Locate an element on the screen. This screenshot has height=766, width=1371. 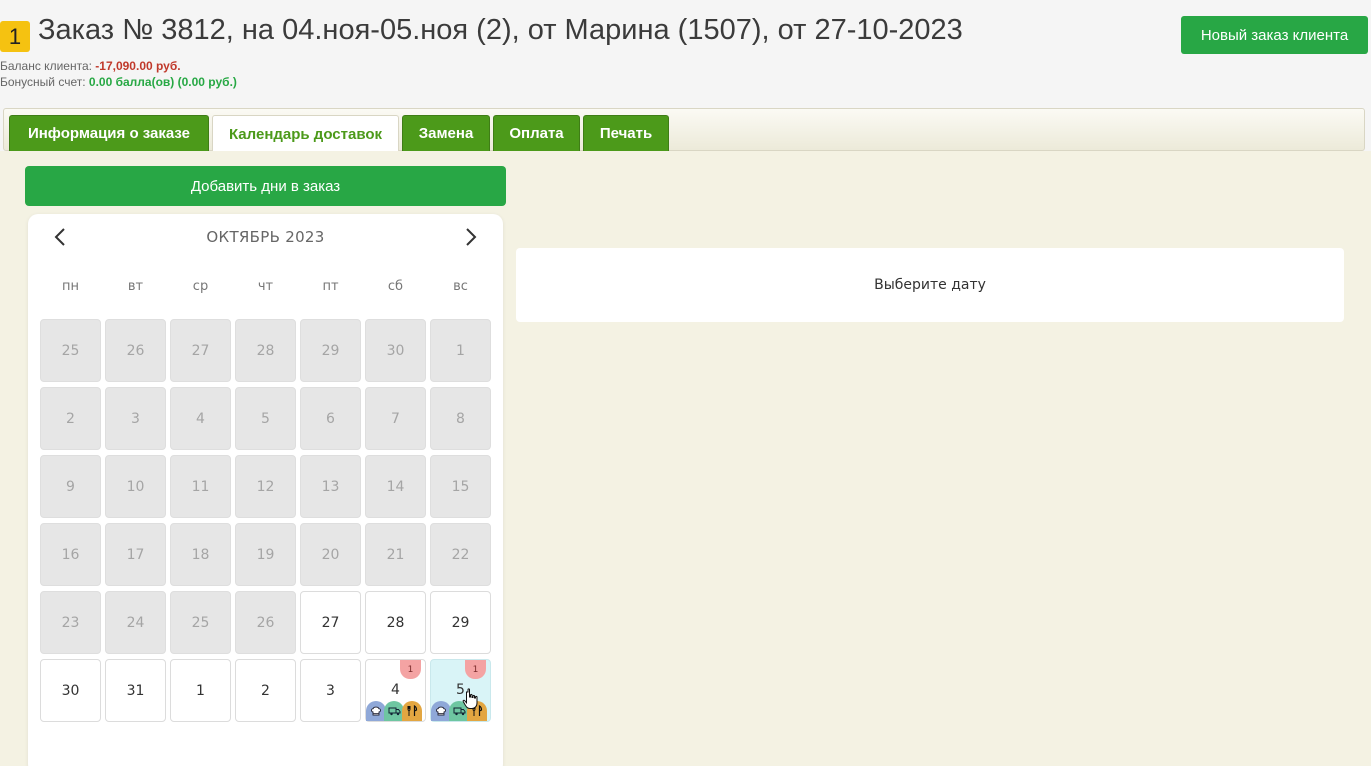
calendar-day: 4 is located at coordinates (200, 418).